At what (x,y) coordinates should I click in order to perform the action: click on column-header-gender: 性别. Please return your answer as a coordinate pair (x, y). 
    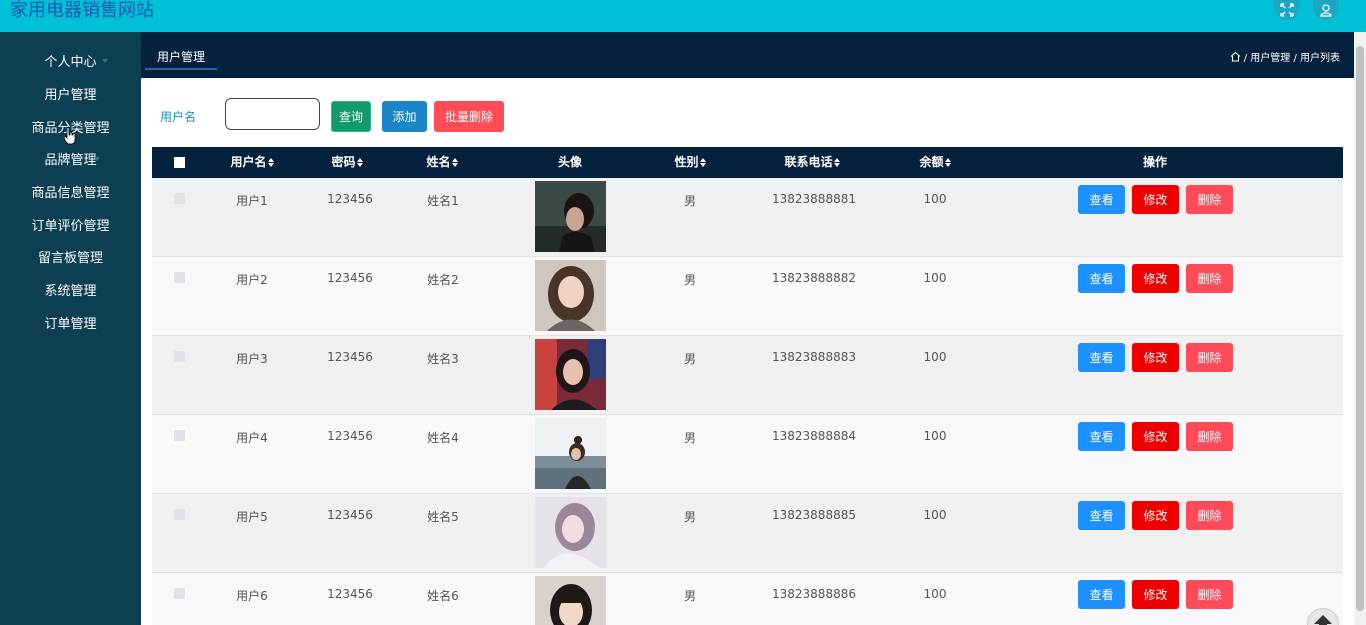
    Looking at the image, I should click on (690, 162).